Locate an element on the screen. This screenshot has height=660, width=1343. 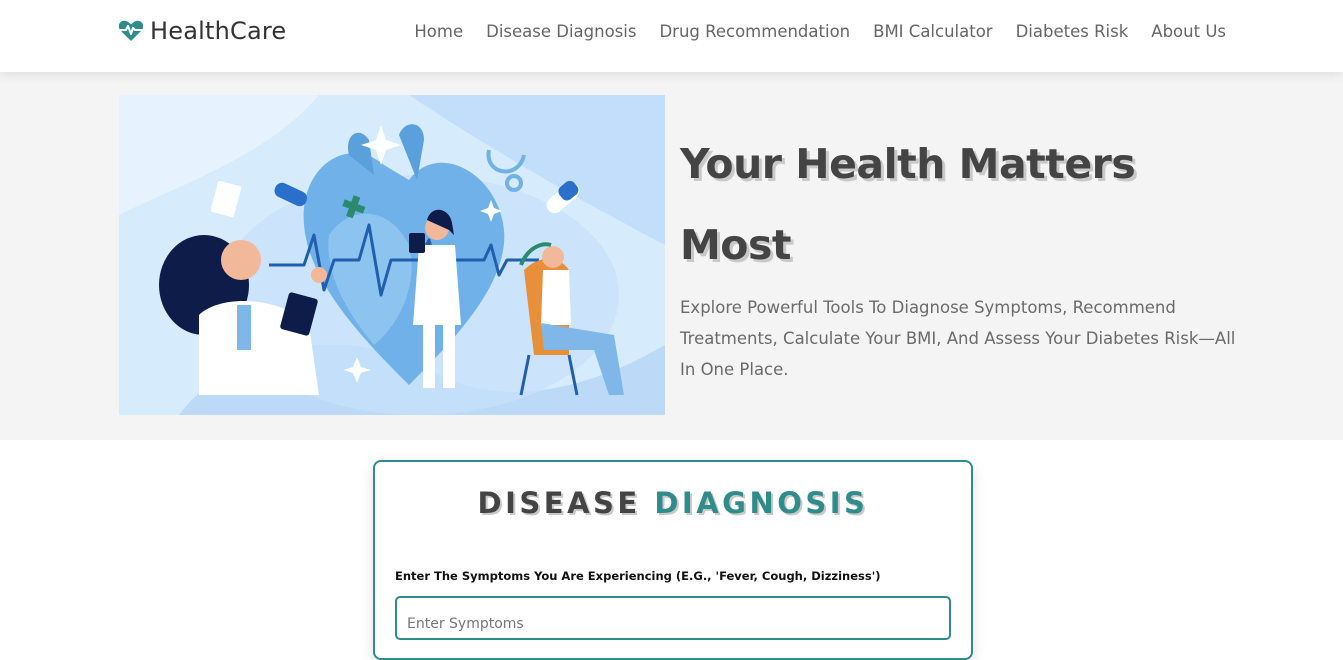
nav-diabetes-risk: Diabetes Risk is located at coordinates (1072, 31).